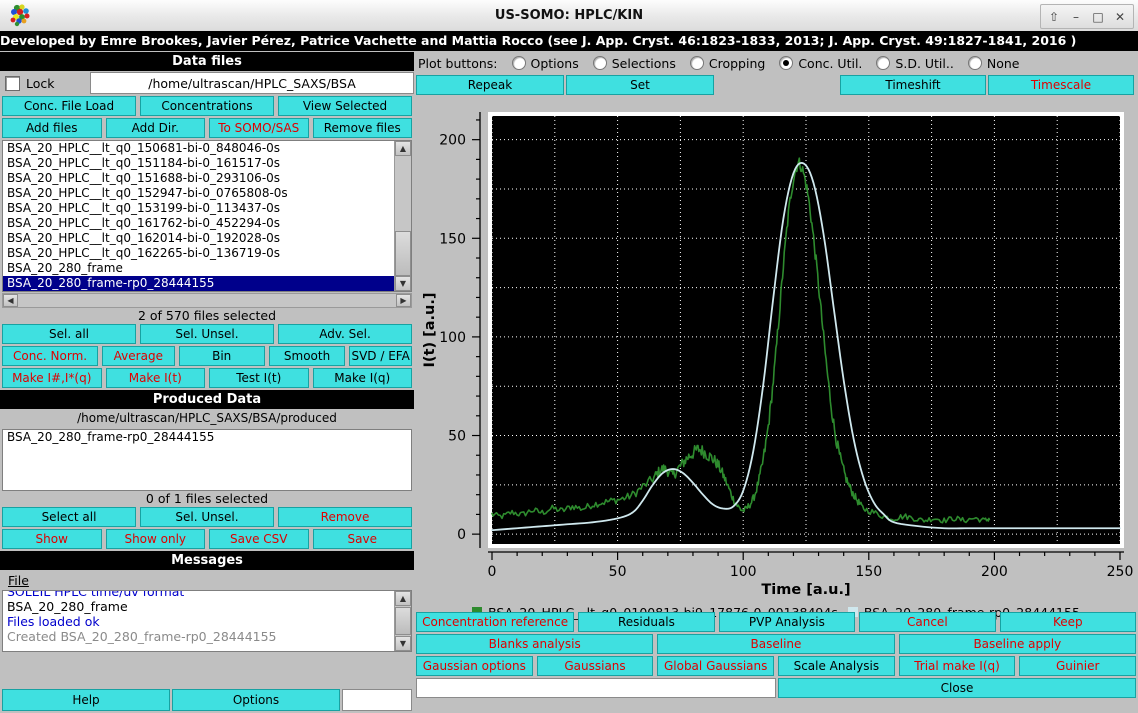  Describe the element at coordinates (198, 283) in the screenshot. I see `file-list-item: BSA_20_280_frame-rp0_28444155` at that location.